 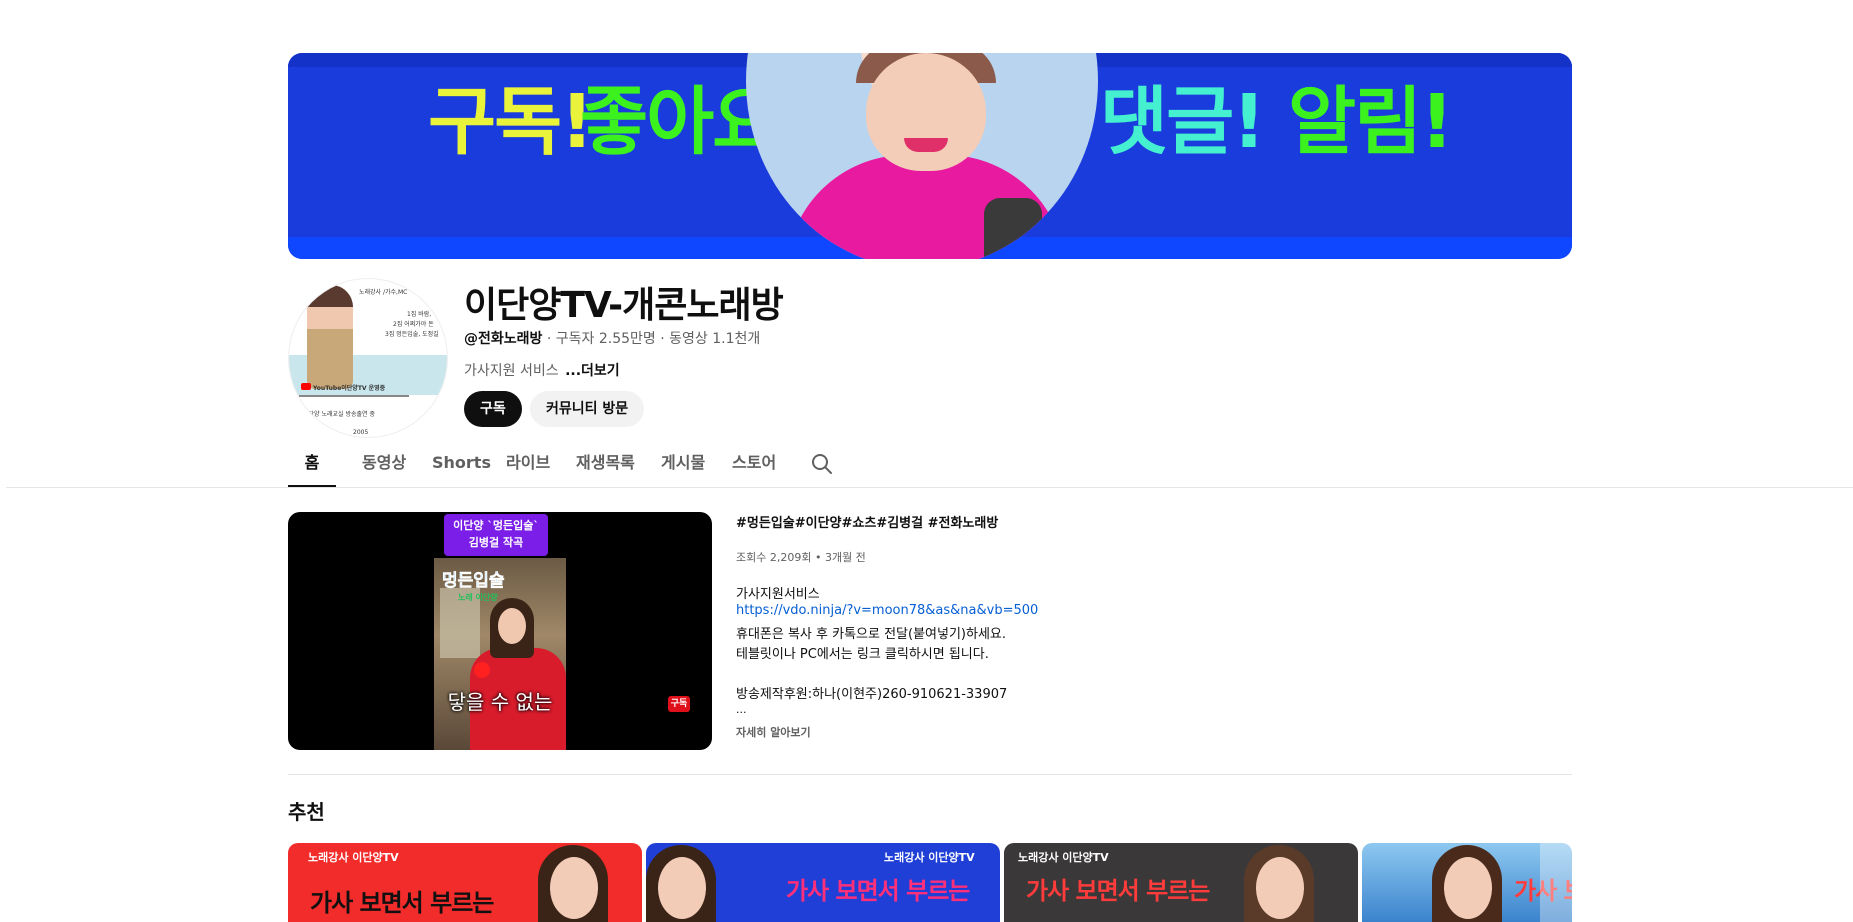 What do you see at coordinates (383, 292) in the screenshot?
I see `avatar-text-role: 노래강사 /가수,MC` at bounding box center [383, 292].